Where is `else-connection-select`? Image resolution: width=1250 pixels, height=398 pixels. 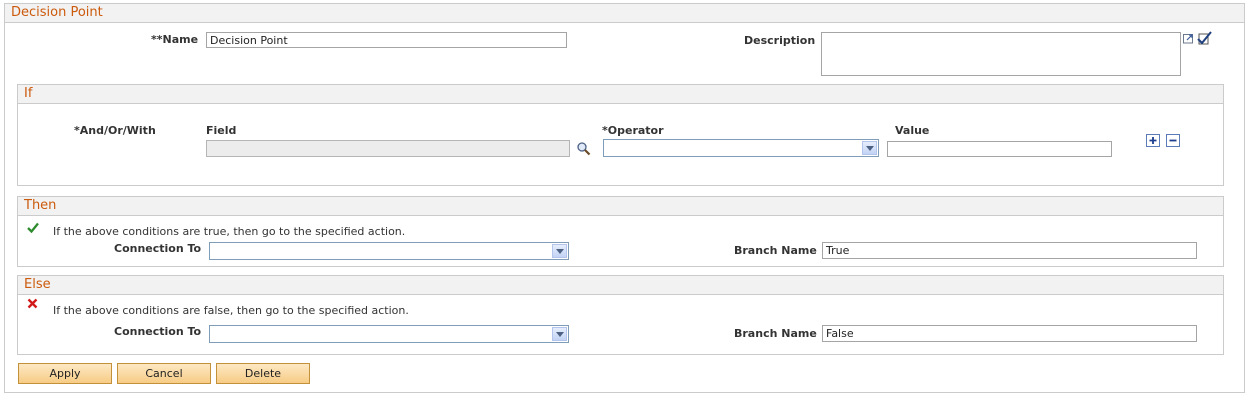
else-connection-select is located at coordinates (389, 334).